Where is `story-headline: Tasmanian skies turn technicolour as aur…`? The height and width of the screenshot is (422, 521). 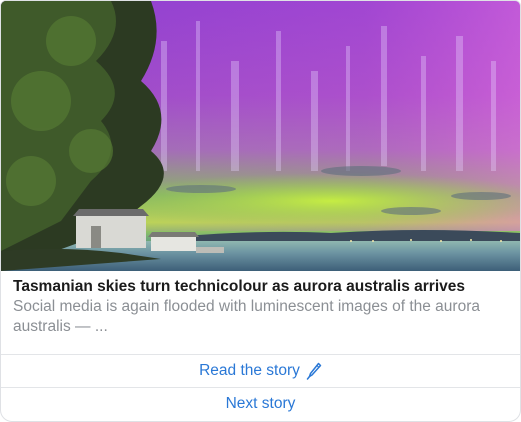
story-headline: Tasmanian skies turn technicolour as aur… is located at coordinates (260, 287).